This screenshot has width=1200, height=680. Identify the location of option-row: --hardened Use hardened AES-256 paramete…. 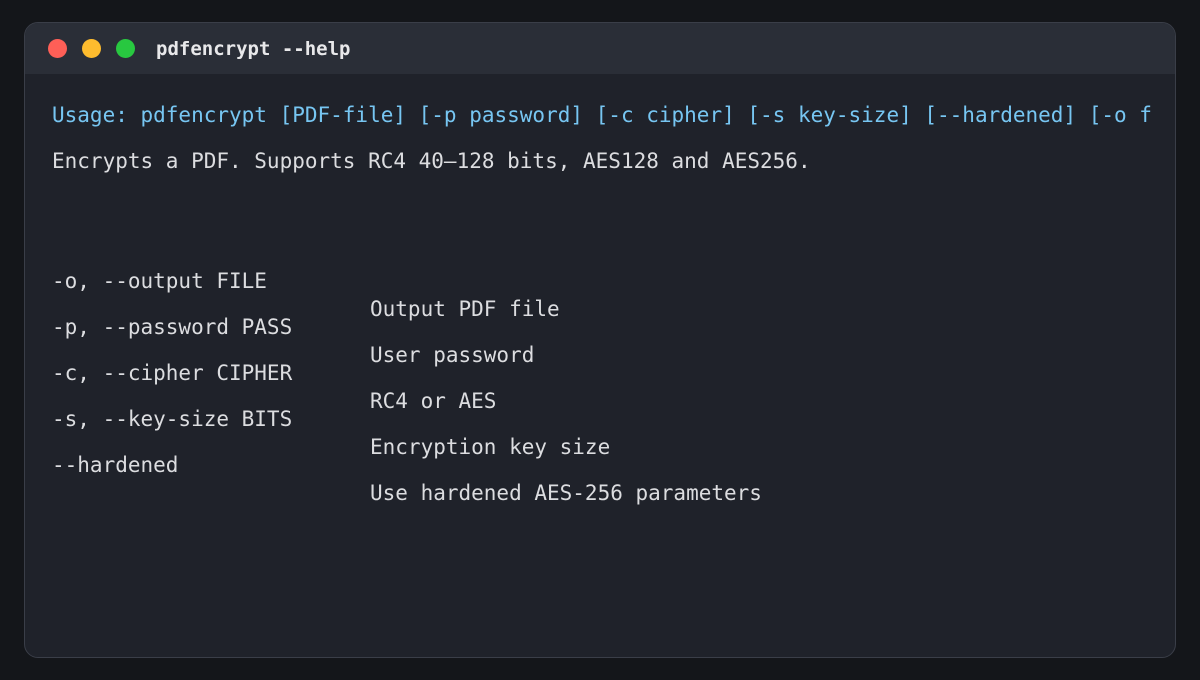
(407, 464).